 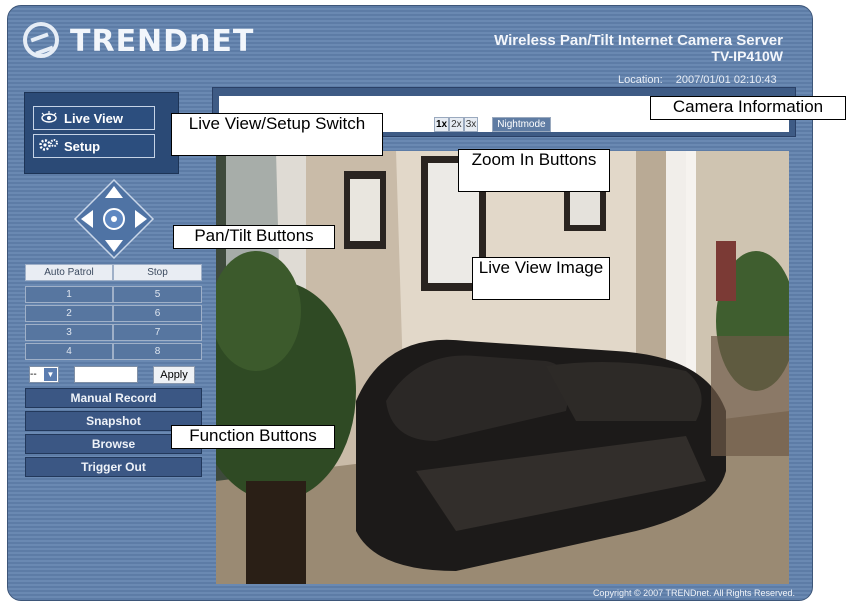 I want to click on live-view-button: Live View, so click(x=94, y=118).